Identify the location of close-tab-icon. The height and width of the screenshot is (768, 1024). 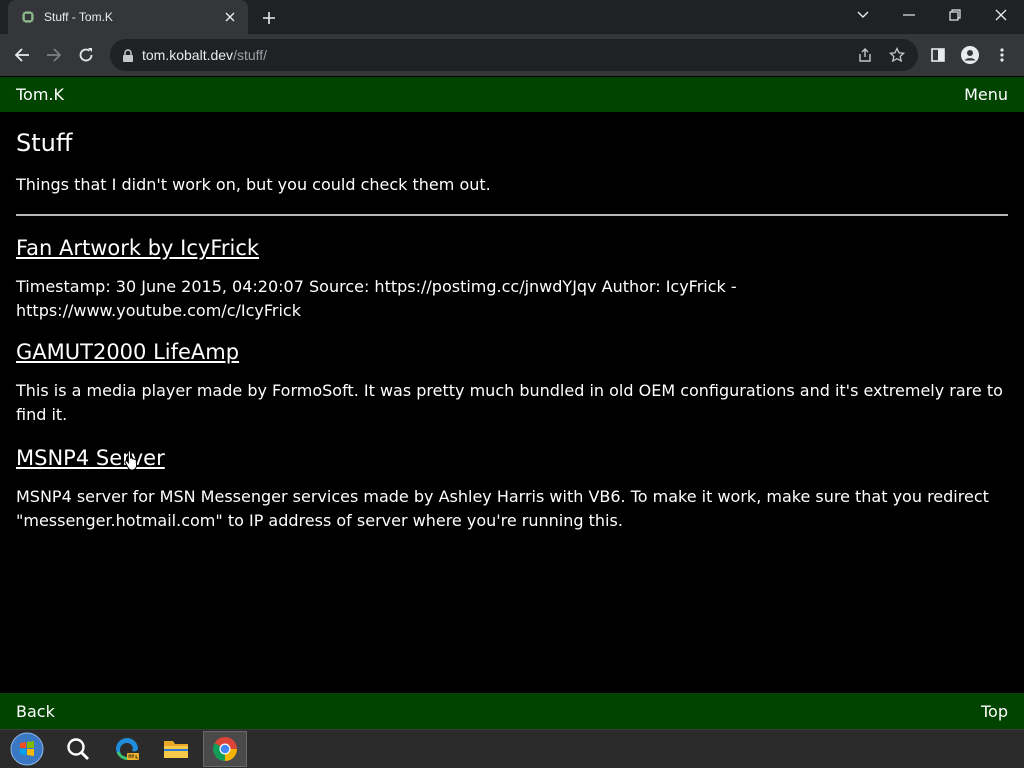
(230, 17).